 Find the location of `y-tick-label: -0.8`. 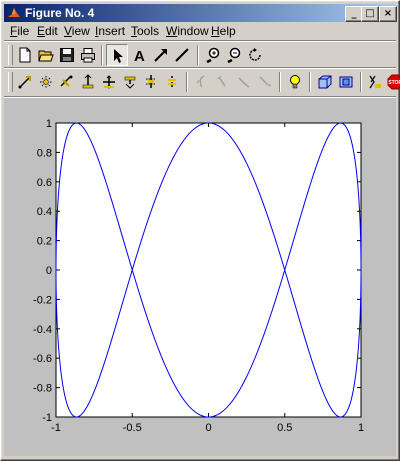

y-tick-label: -0.8 is located at coordinates (42, 389).